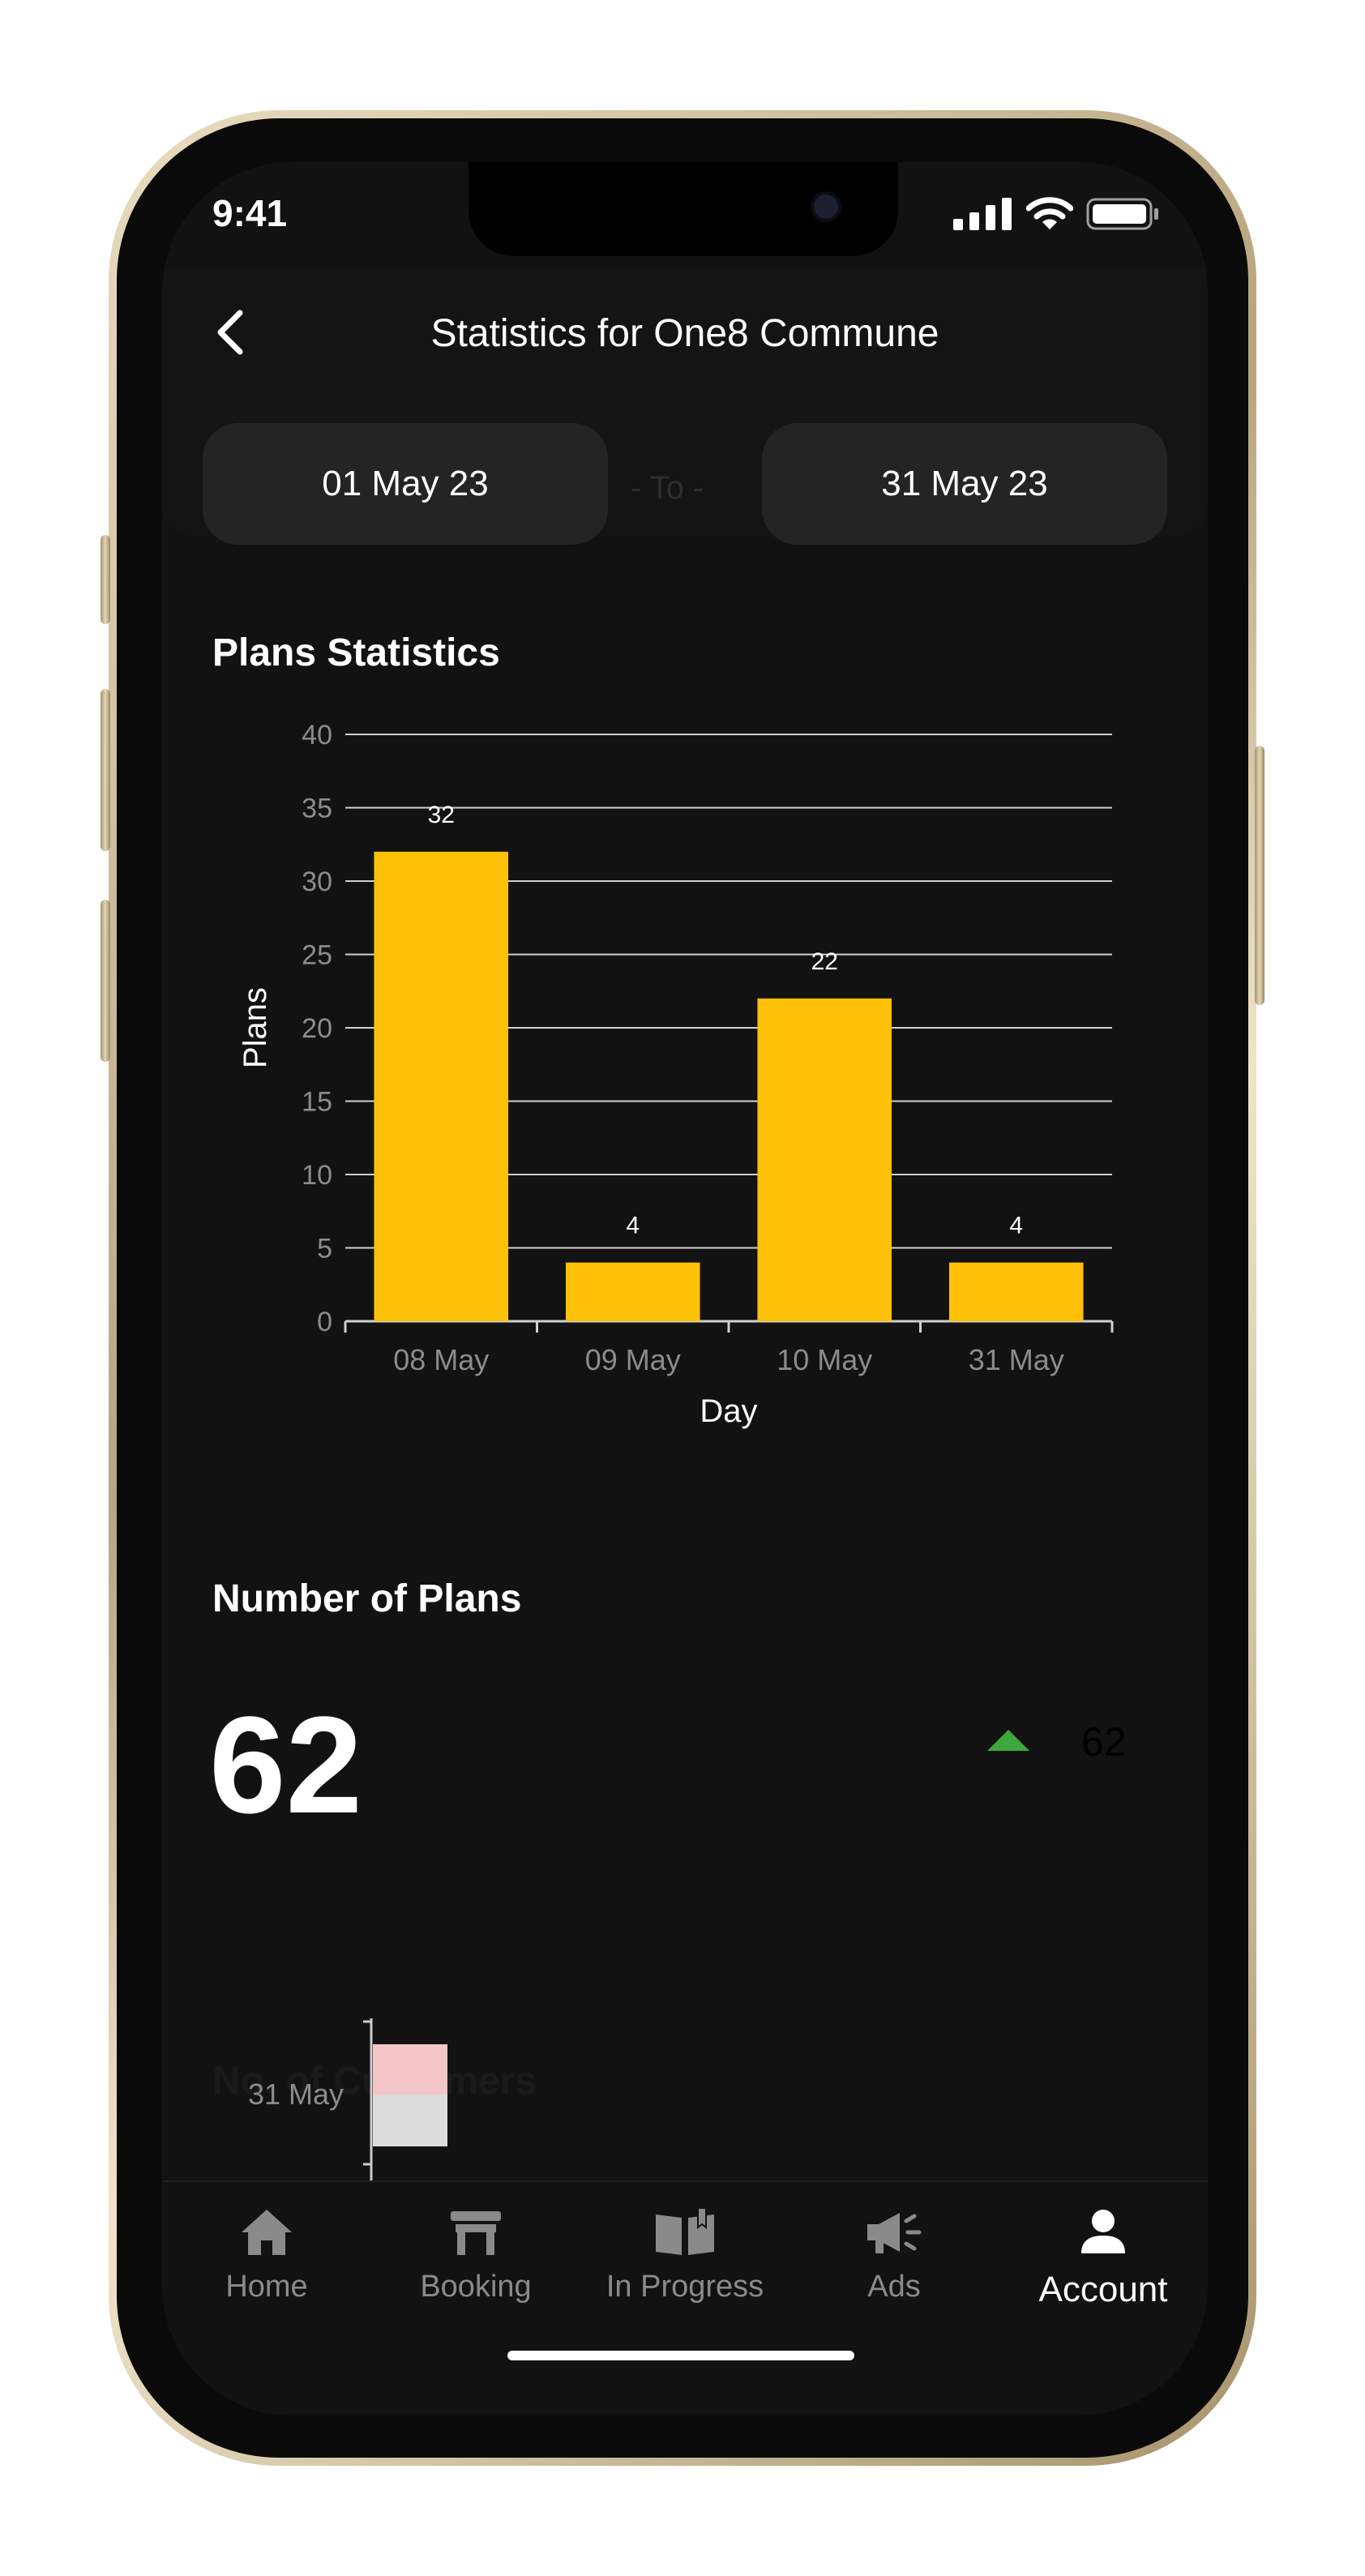 The width and height of the screenshot is (1365, 2576). Describe the element at coordinates (317, 735) in the screenshot. I see `y-tick-label: 40` at that location.